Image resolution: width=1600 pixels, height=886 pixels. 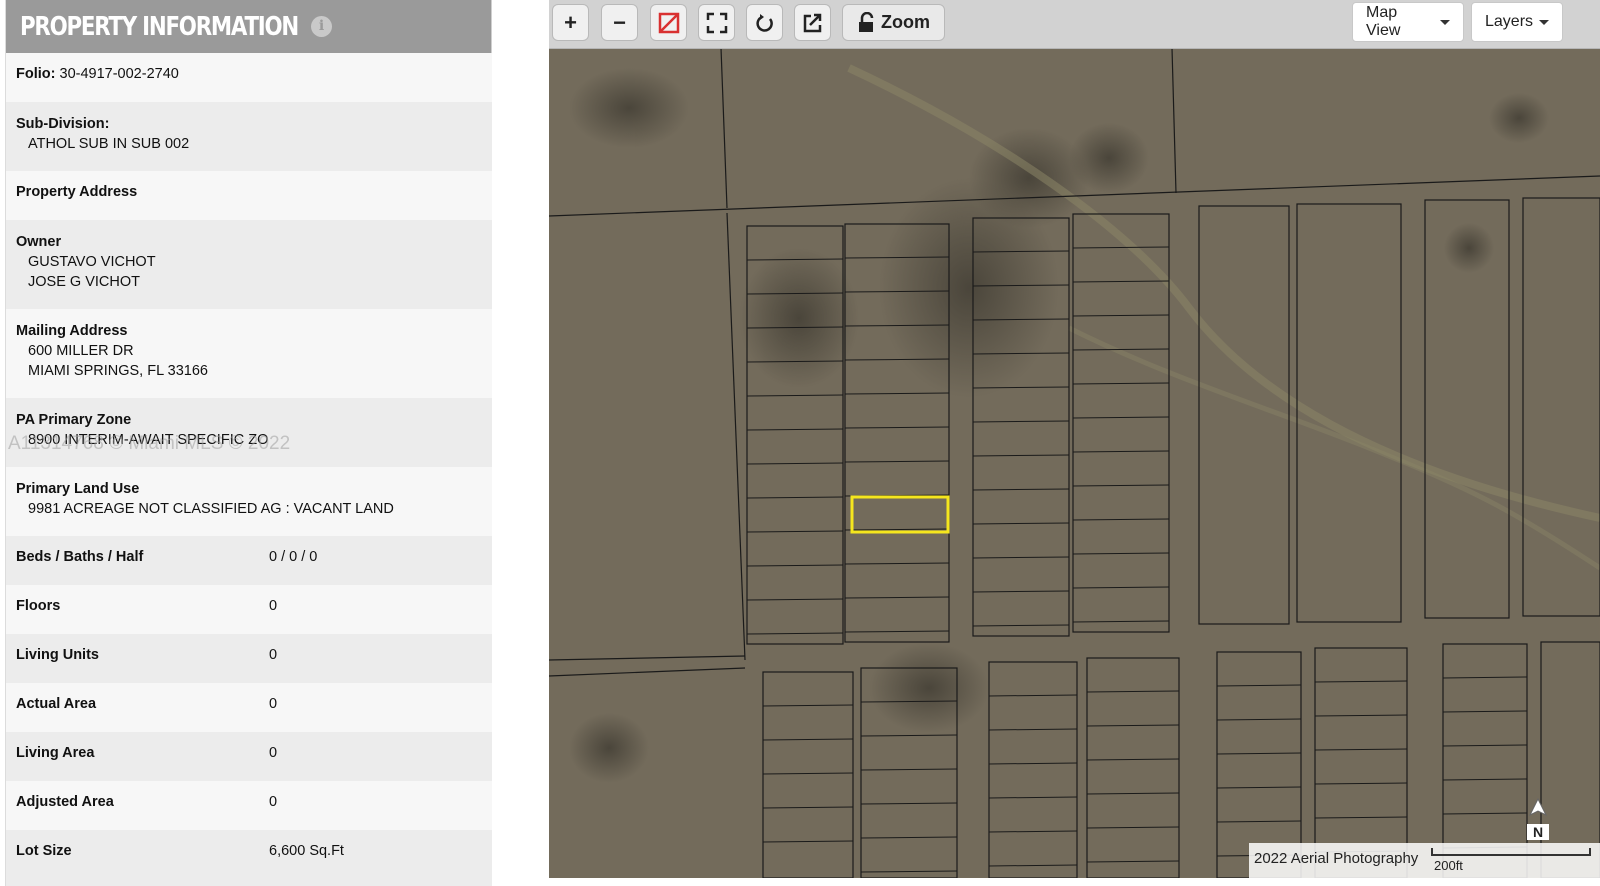 I want to click on fullscreen-button, so click(x=716, y=22).